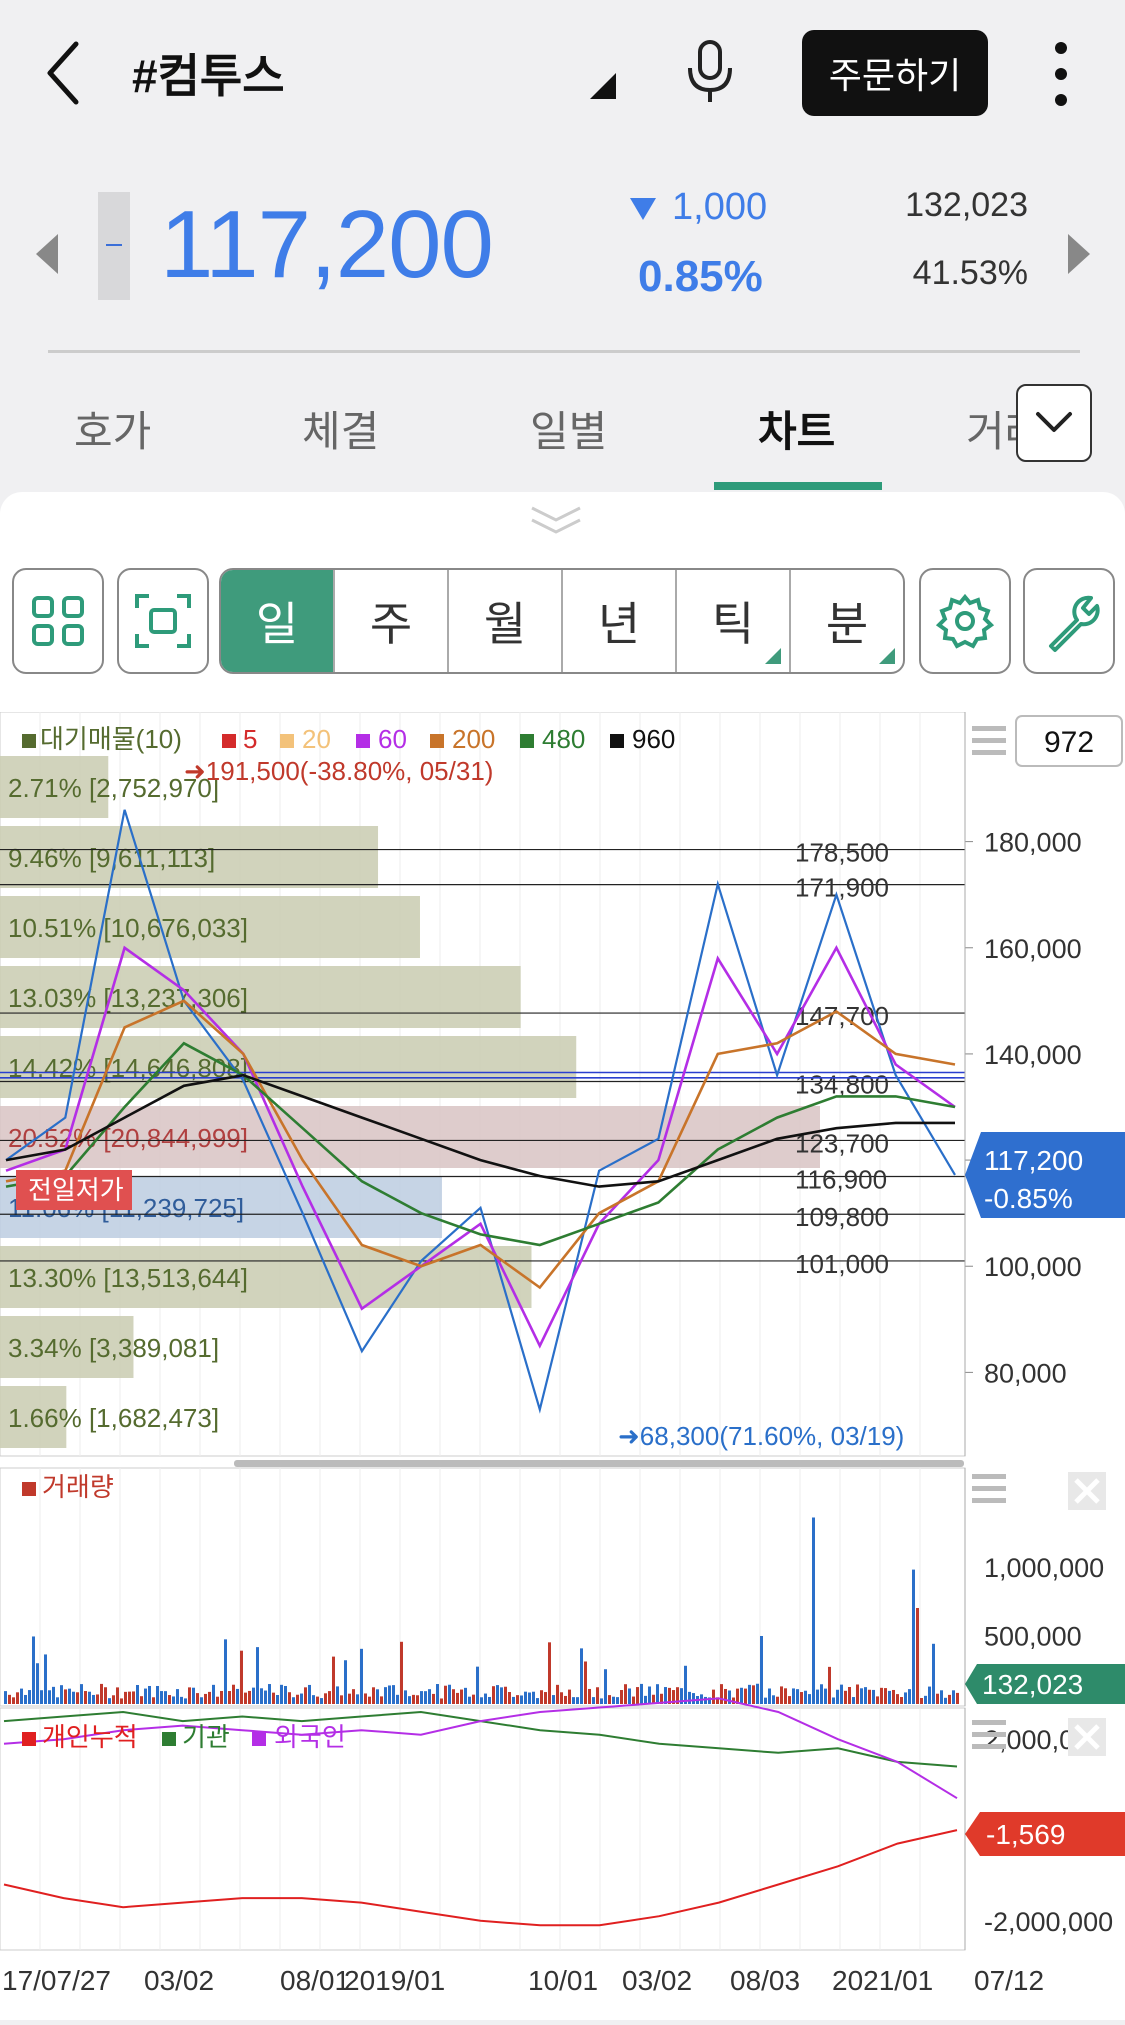 Image resolution: width=1125 pixels, height=2025 pixels. I want to click on price-level-label: 178,500, so click(842, 853).